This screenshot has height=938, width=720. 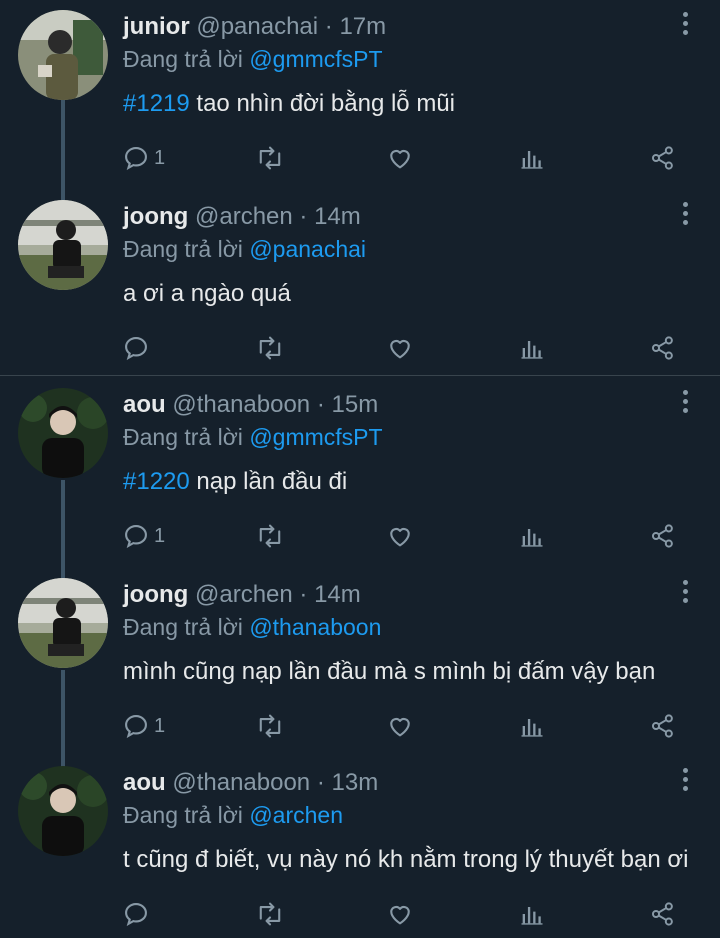 I want to click on hashtag-link: #1220, so click(x=156, y=481).